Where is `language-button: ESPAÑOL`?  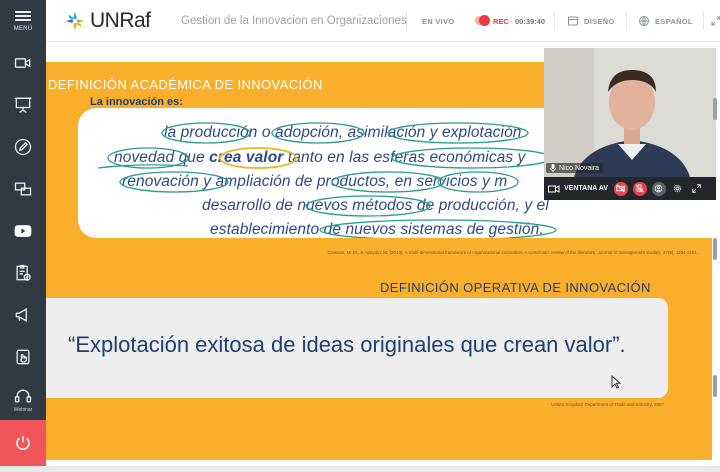
language-button: ESPAÑOL is located at coordinates (665, 21).